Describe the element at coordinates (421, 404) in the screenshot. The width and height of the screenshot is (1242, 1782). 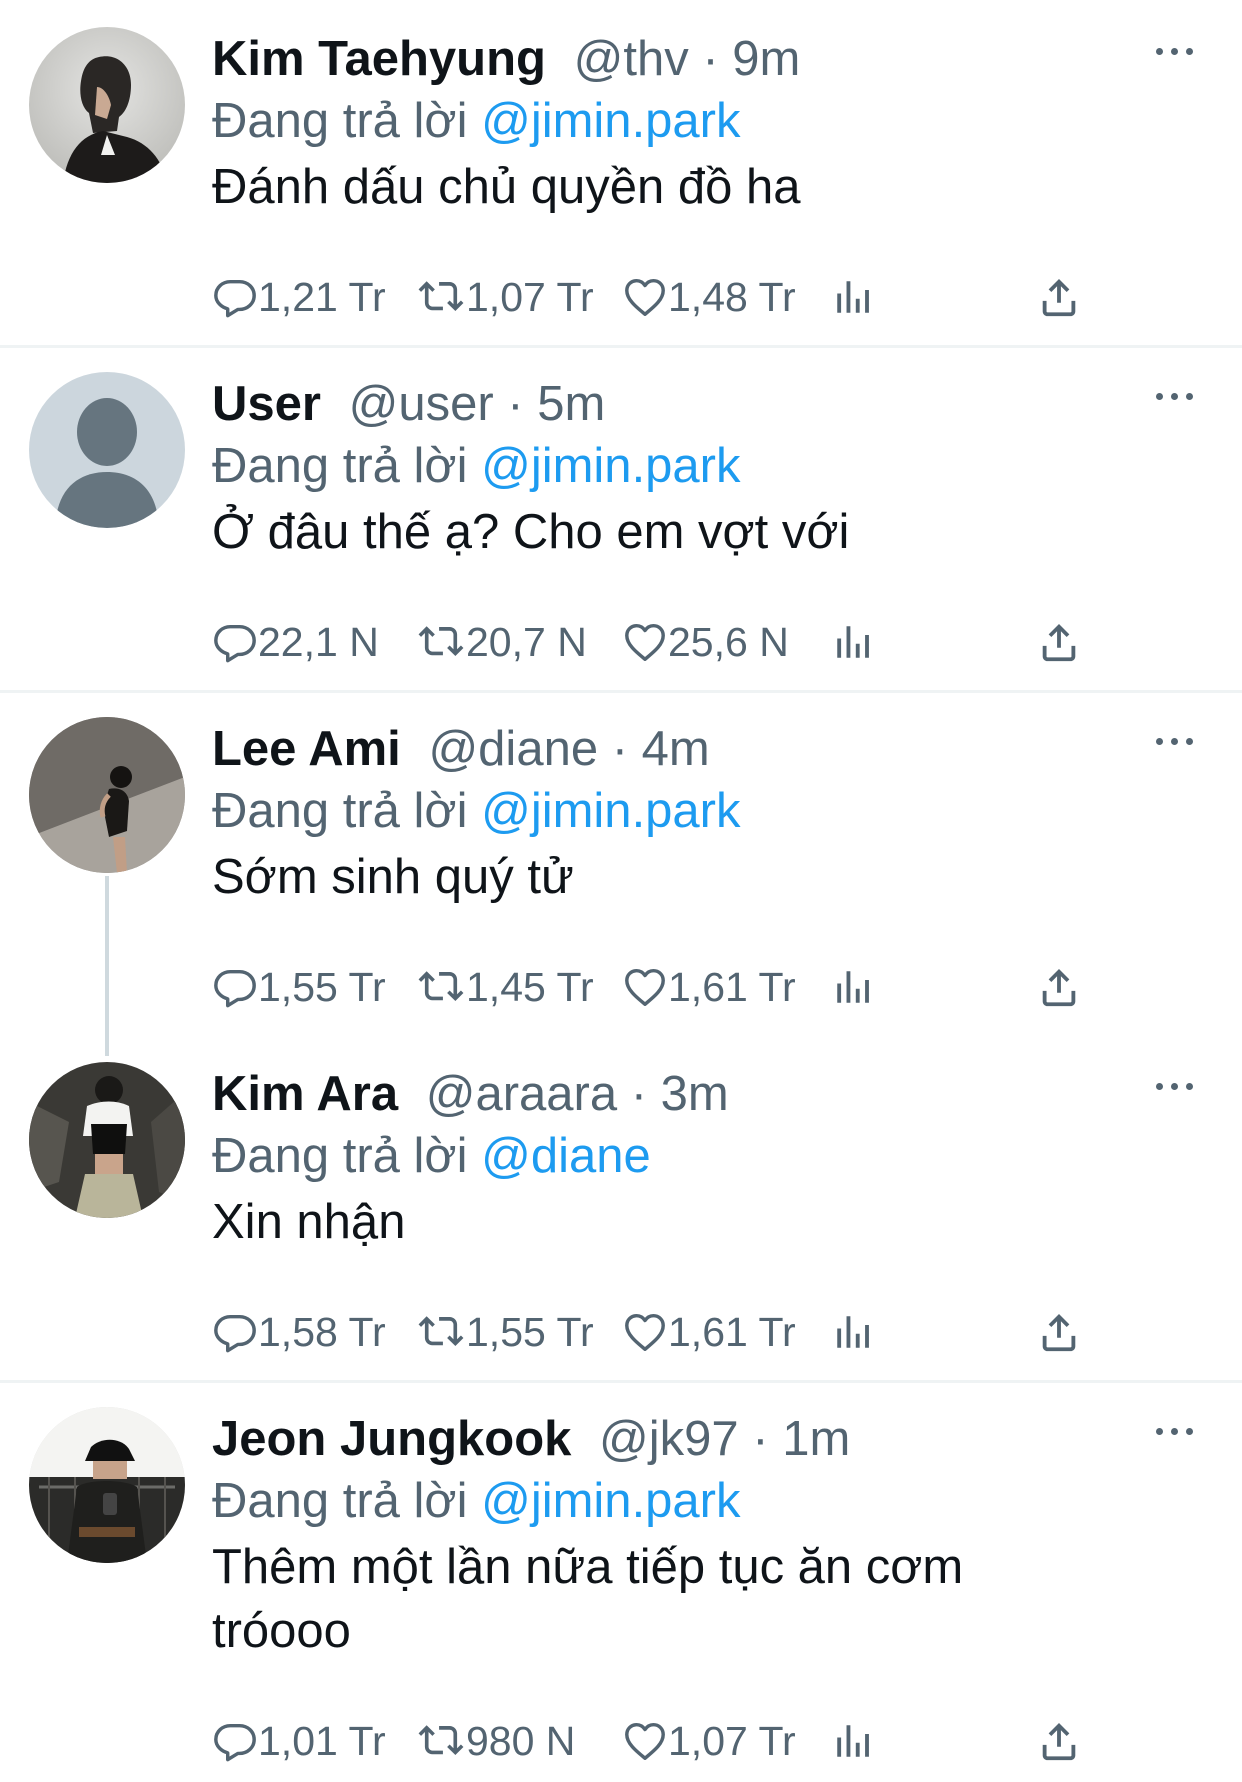
I see `author-handle: @user` at that location.